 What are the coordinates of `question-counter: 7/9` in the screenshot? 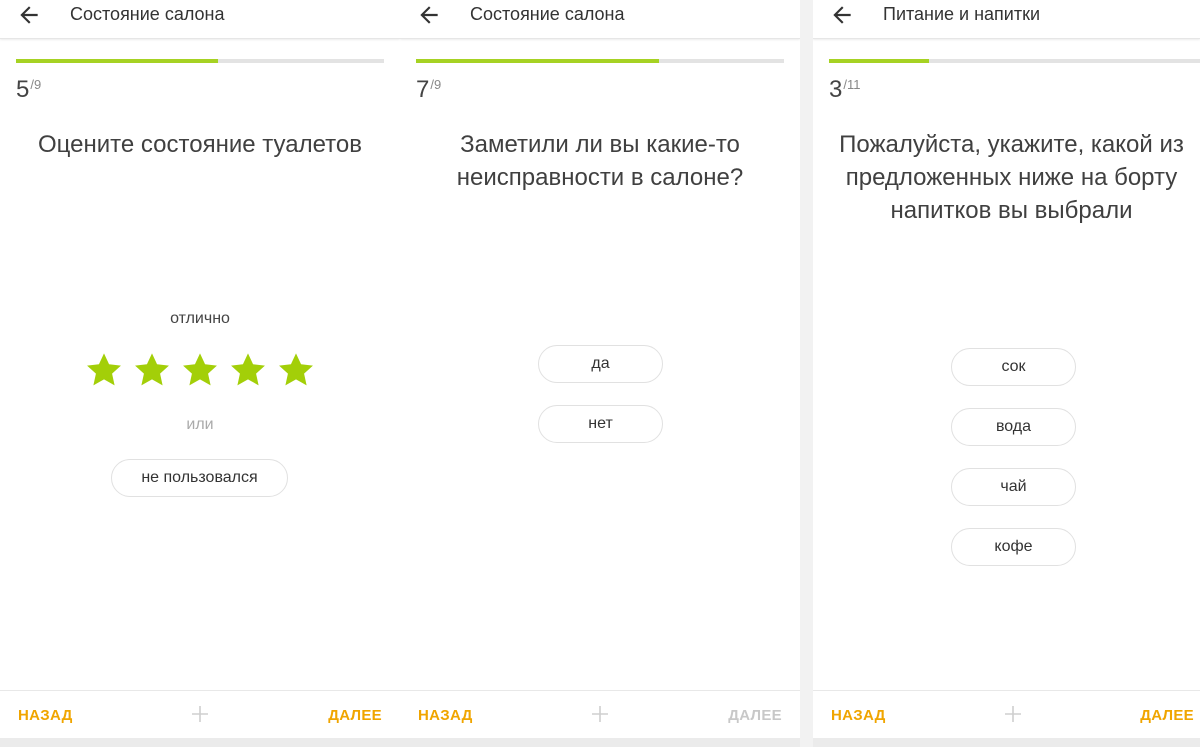 It's located at (428, 90).